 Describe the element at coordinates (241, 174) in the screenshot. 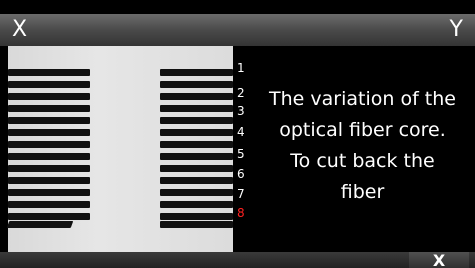

I see `scale-number-6: 6` at that location.